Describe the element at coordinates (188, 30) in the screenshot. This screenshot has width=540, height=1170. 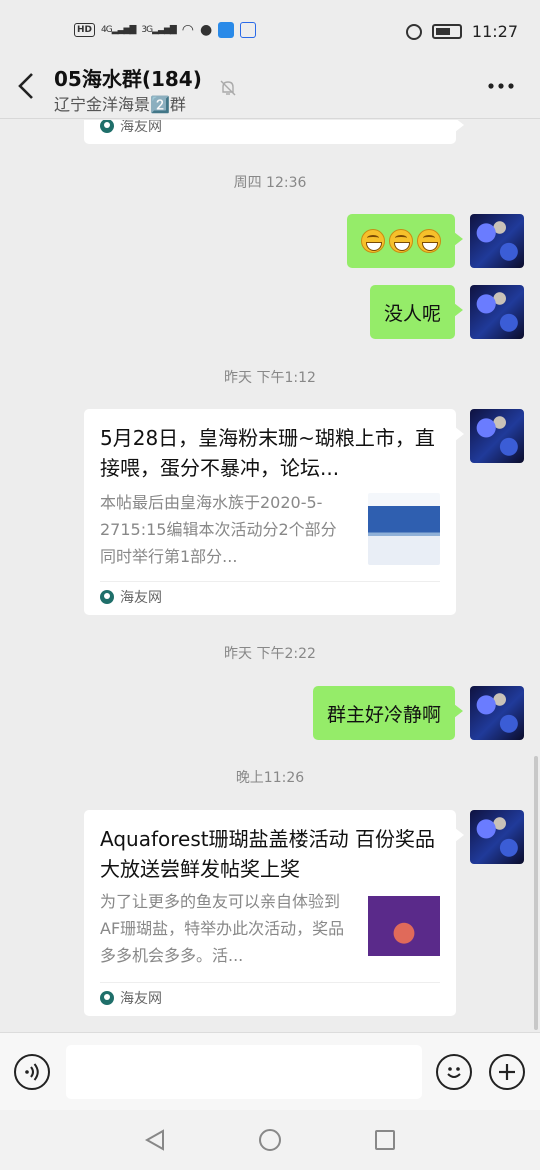
I see `wifi-icon: ◠` at that location.